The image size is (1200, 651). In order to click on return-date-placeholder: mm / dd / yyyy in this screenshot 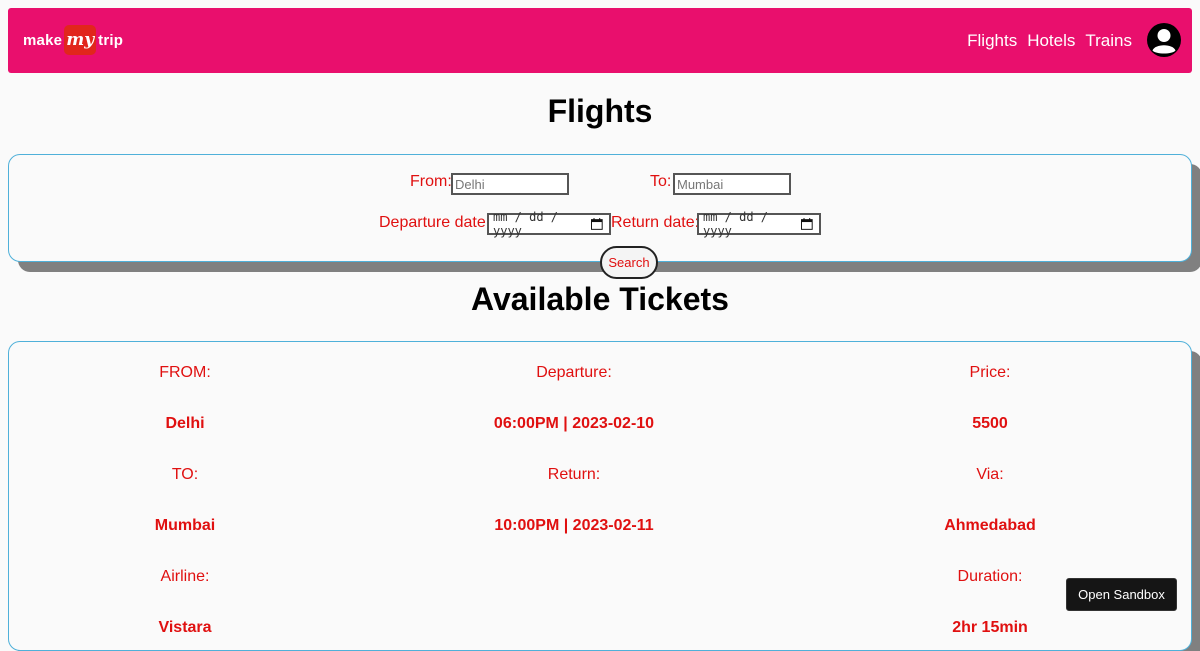, I will do `click(736, 224)`.